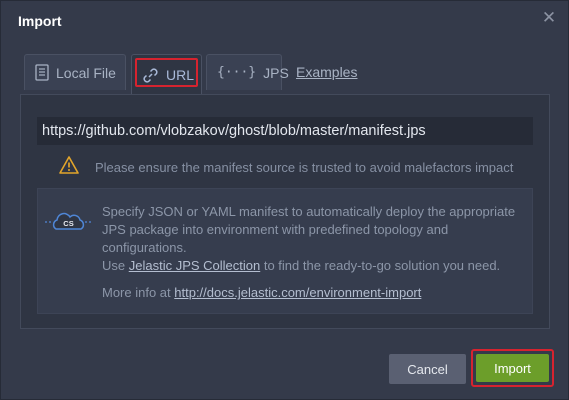 The height and width of the screenshot is (400, 569). Describe the element at coordinates (237, 72) in the screenshot. I see `braces-icon: {···}` at that location.